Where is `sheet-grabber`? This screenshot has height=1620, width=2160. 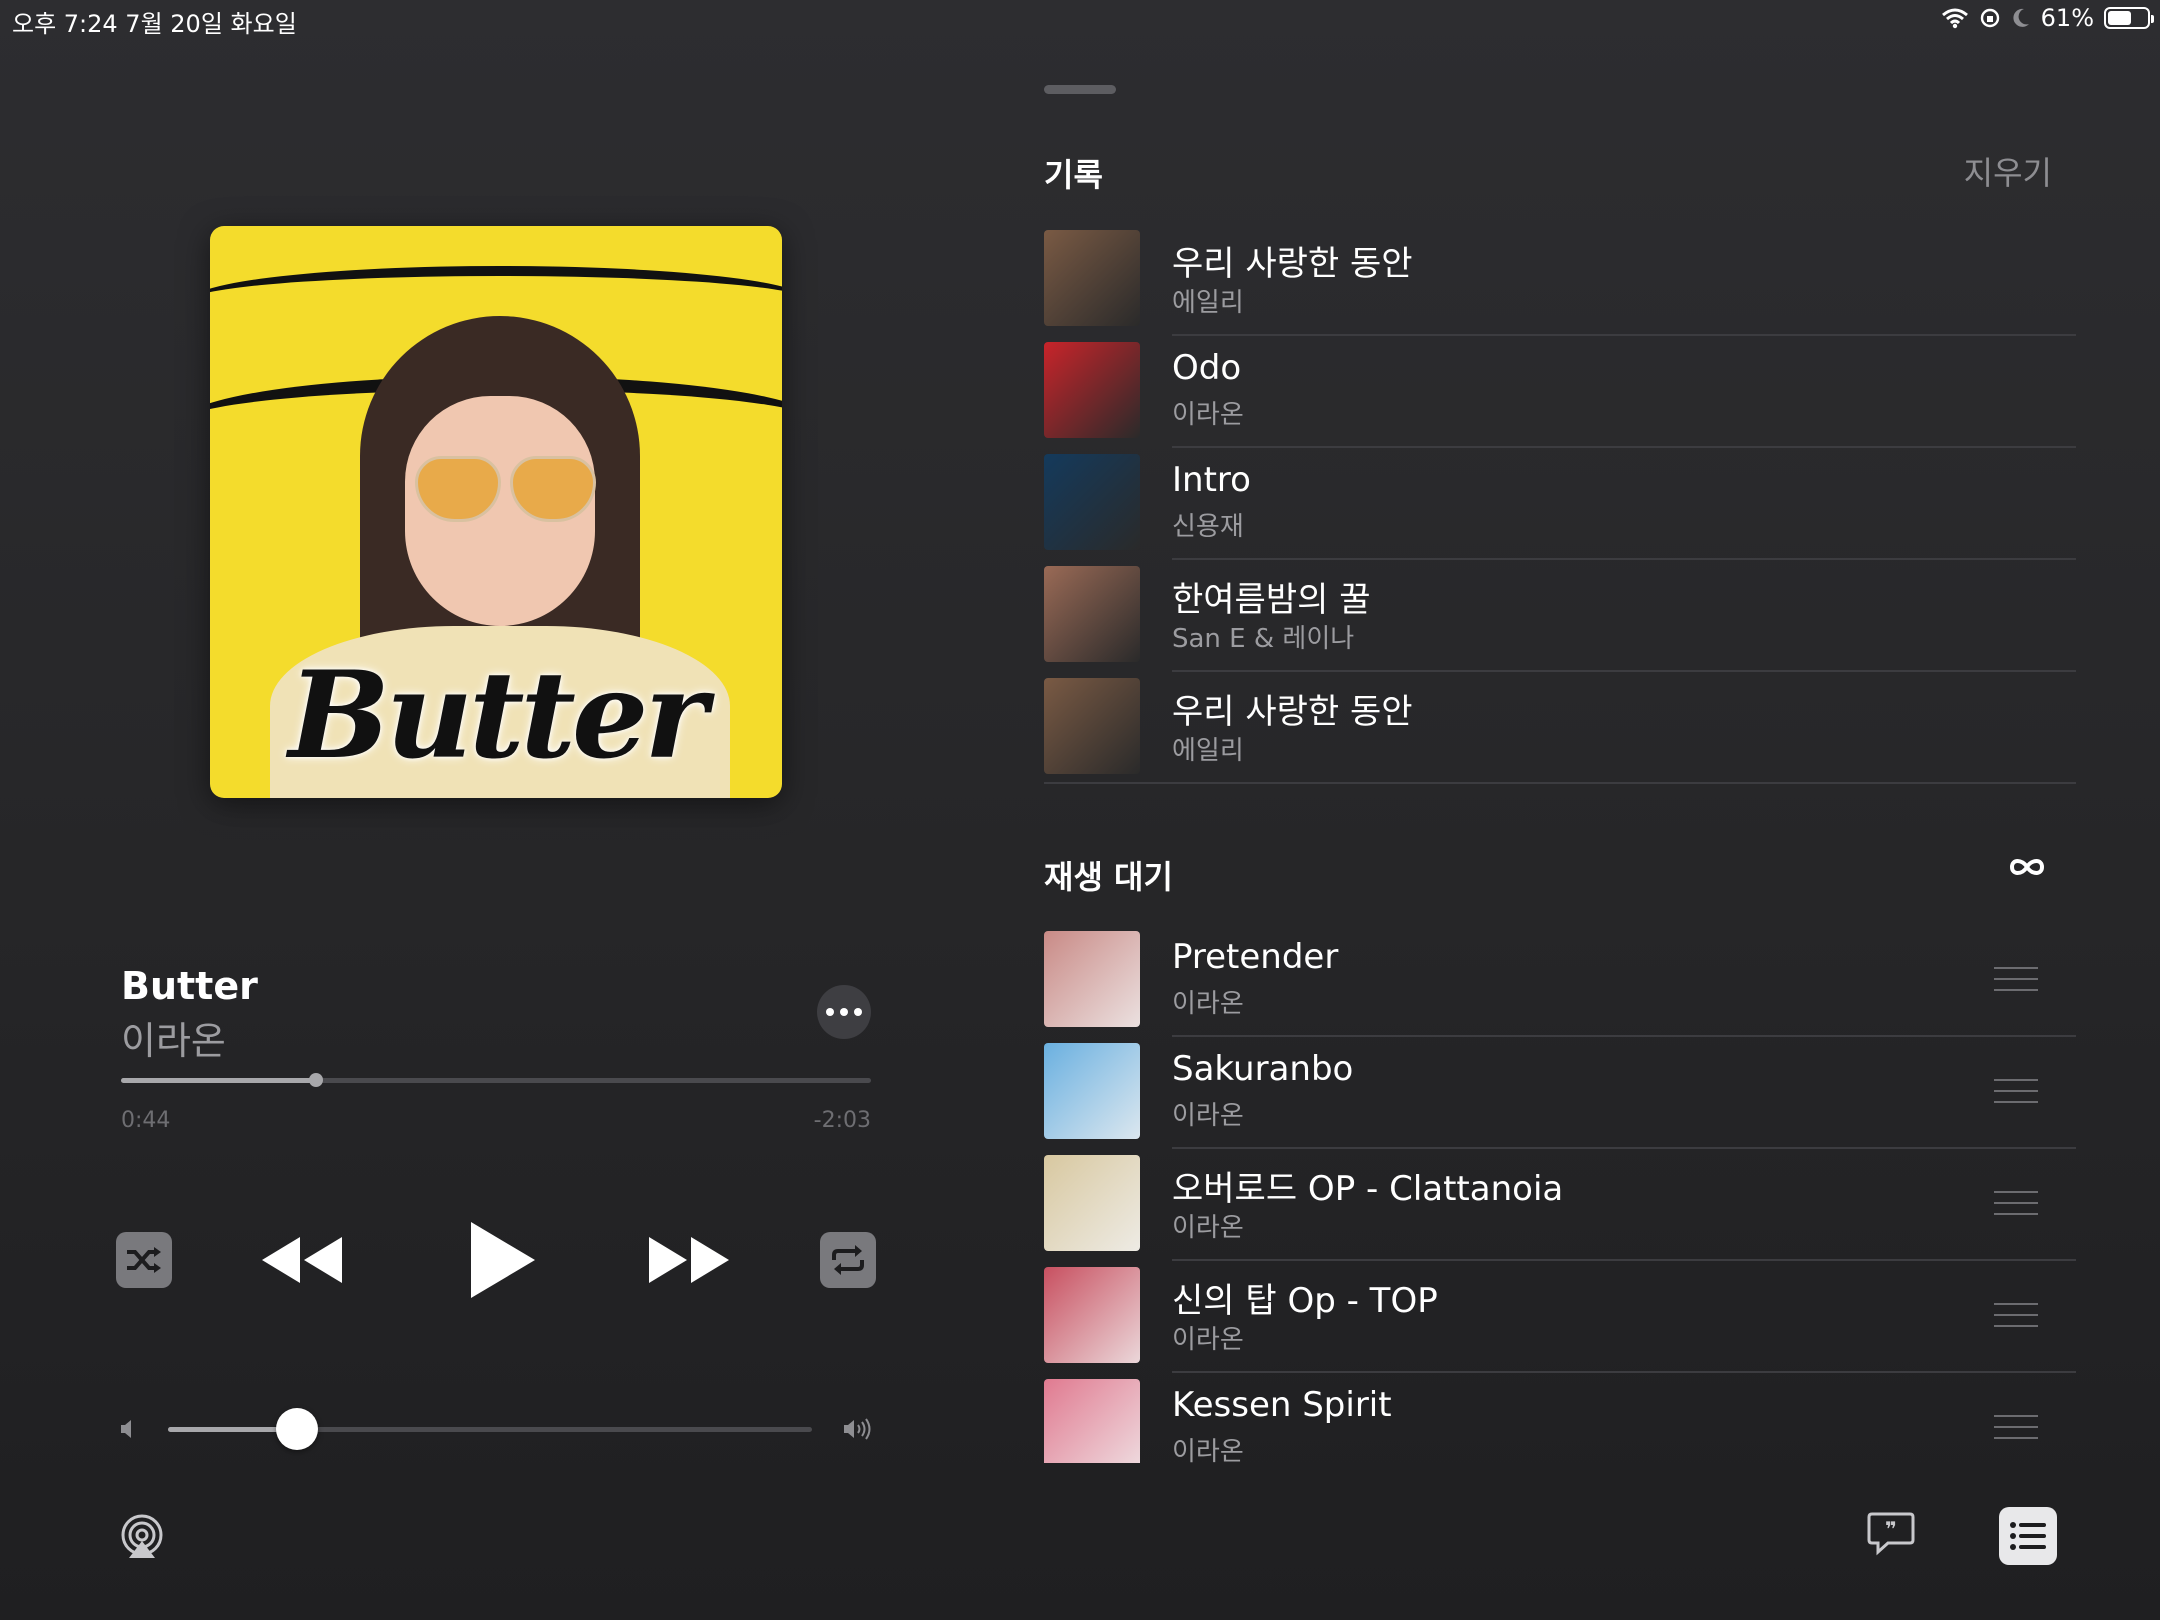 sheet-grabber is located at coordinates (1080, 89).